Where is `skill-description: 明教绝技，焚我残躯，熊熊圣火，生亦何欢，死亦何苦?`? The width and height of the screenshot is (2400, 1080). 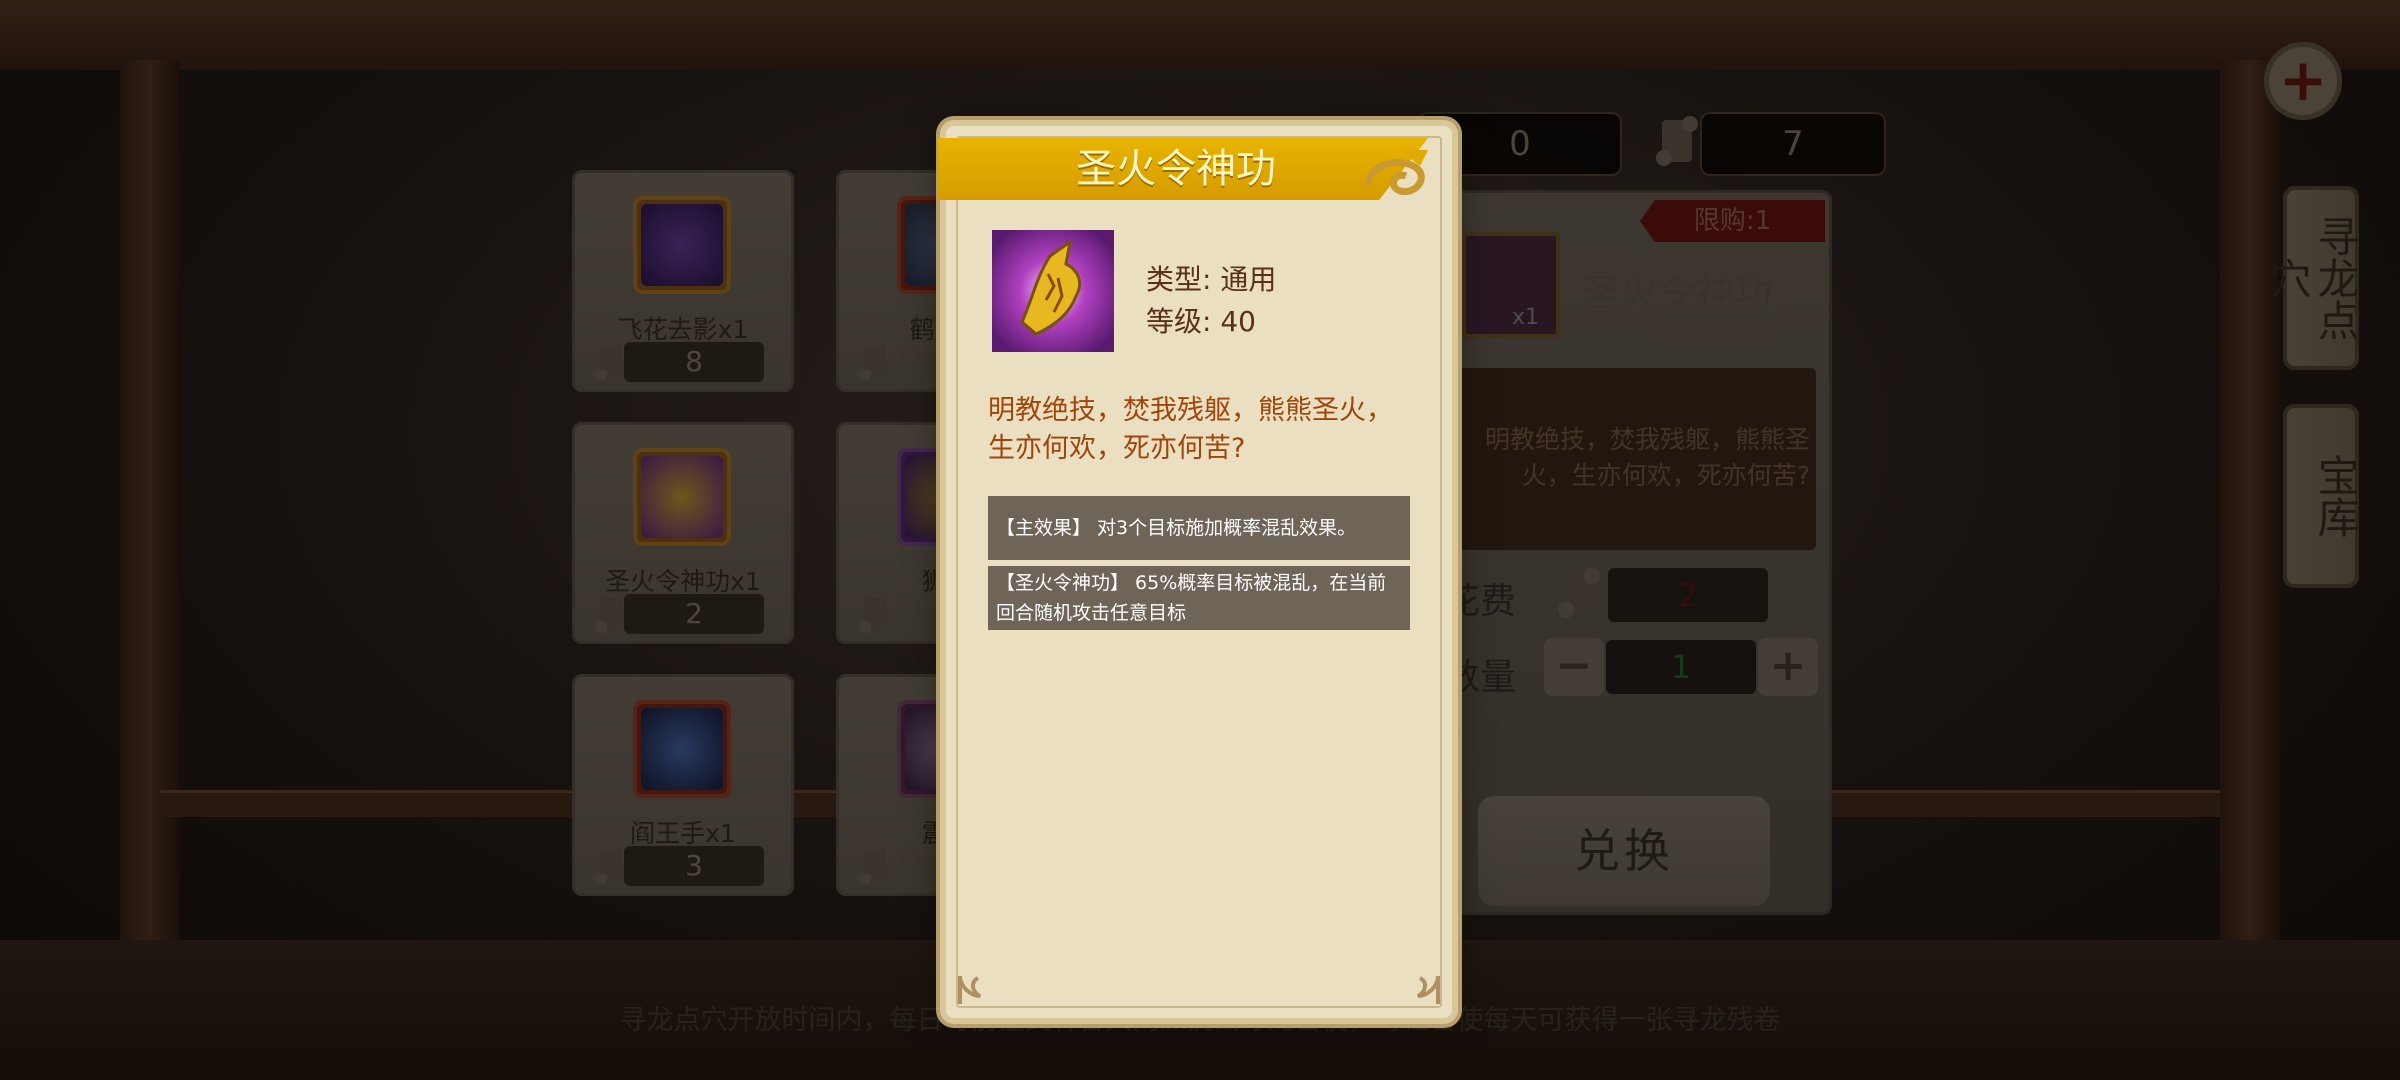
skill-description: 明教绝技，焚我残躯，熊熊圣火，生亦何欢，死亦何苦? is located at coordinates (1190, 429).